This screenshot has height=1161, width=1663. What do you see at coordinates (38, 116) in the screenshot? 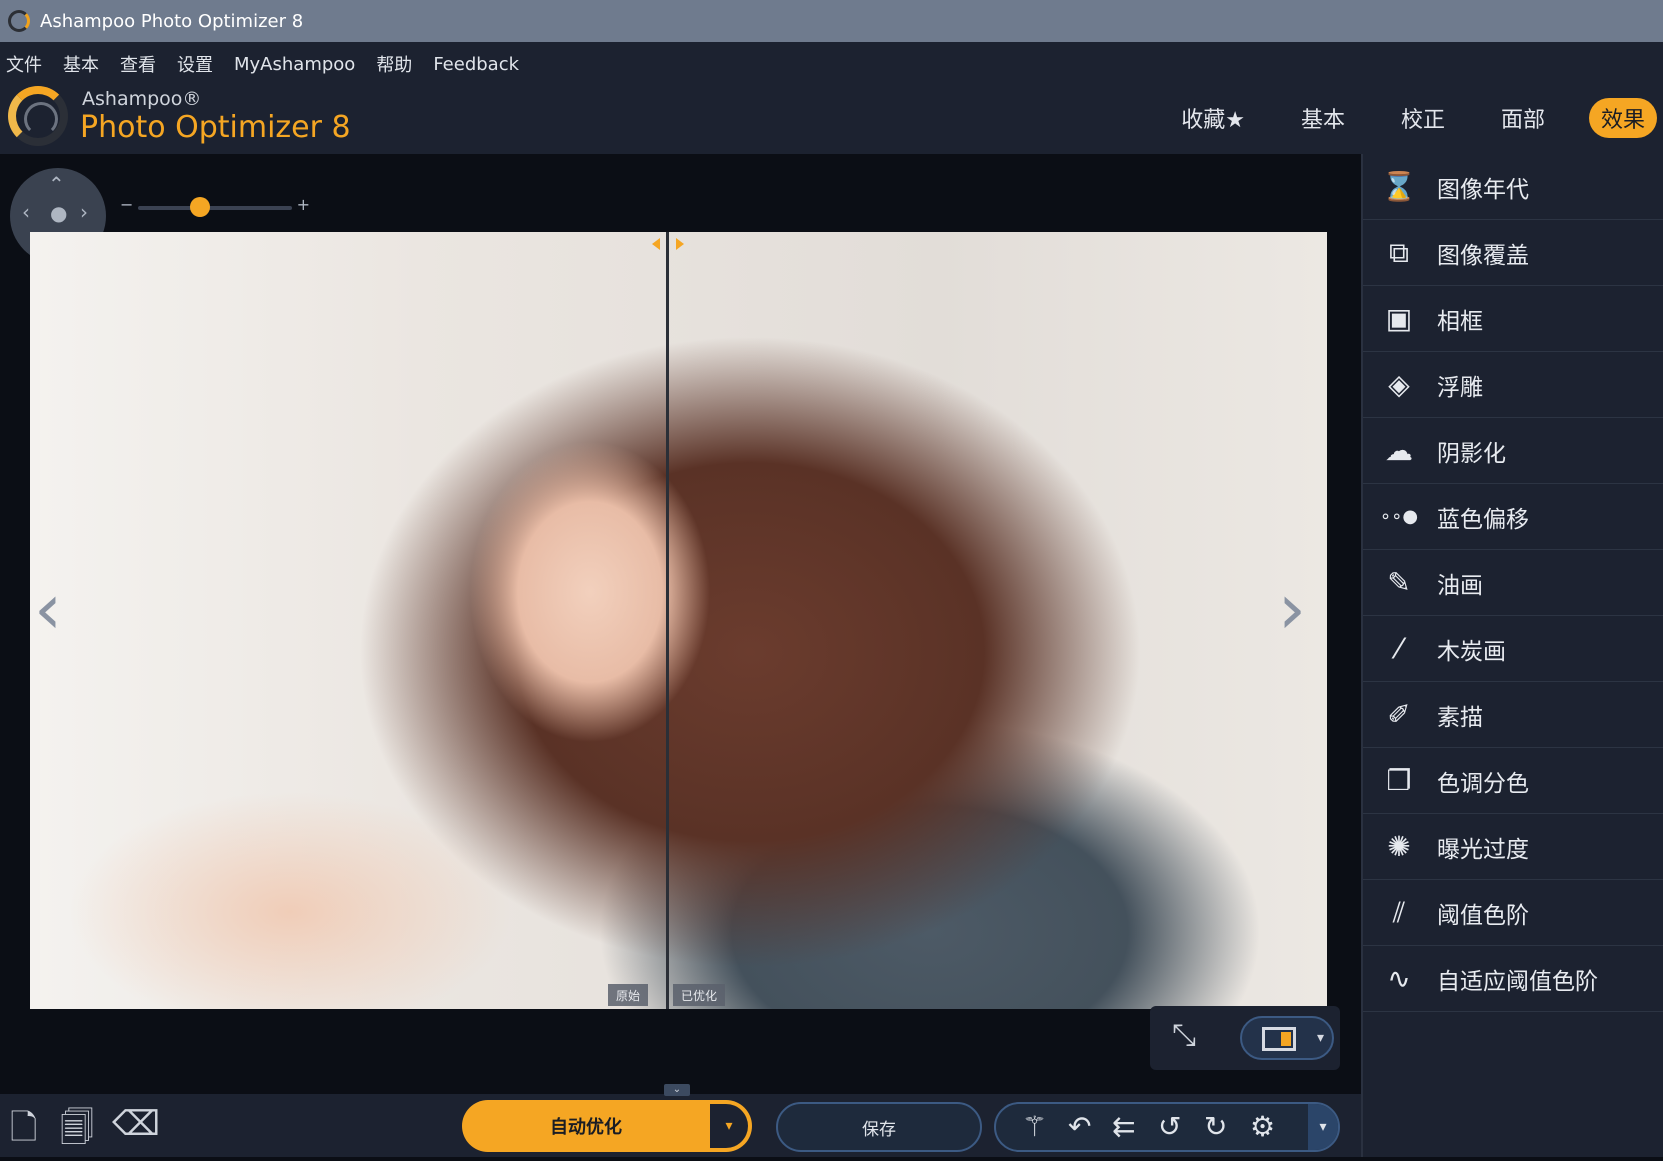
I see `logo-icon` at bounding box center [38, 116].